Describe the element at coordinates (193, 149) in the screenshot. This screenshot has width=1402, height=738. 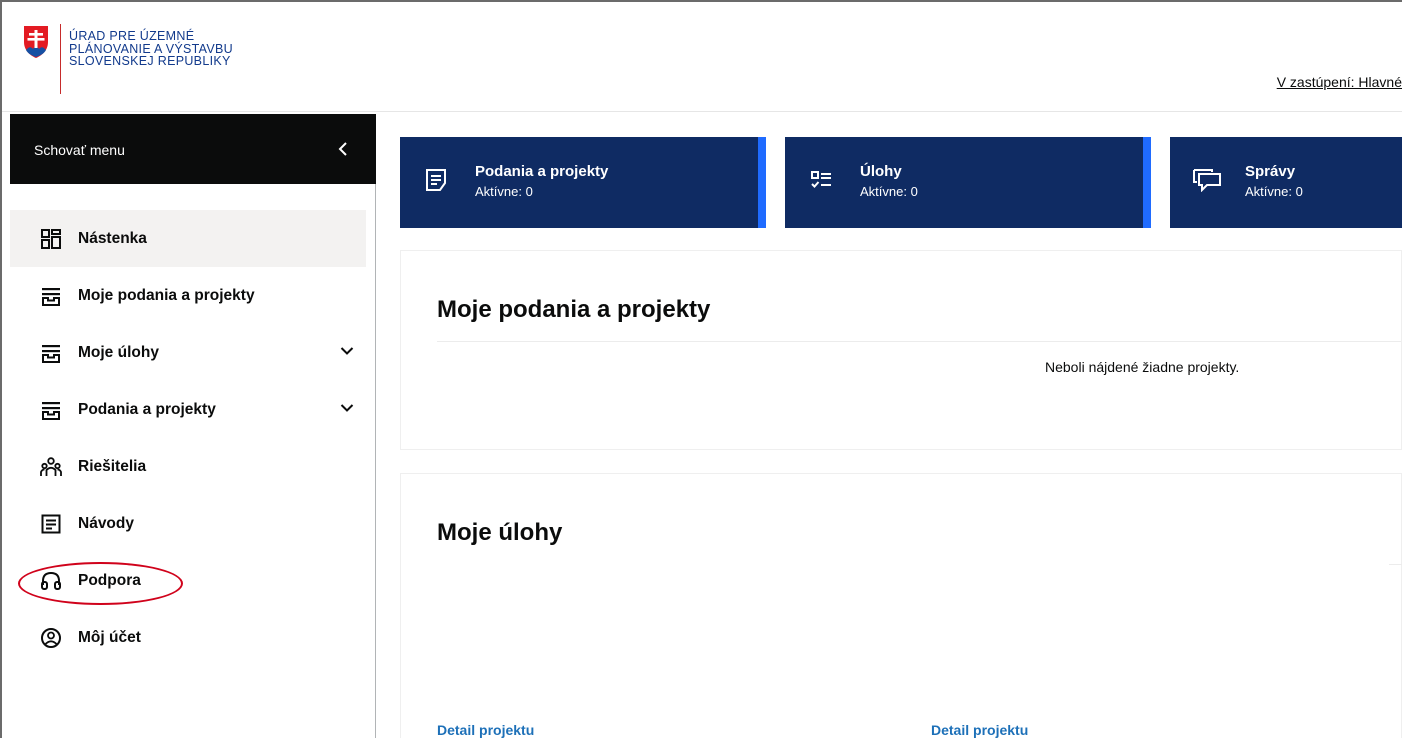
I see `hide-menu-bar: Schovať menu` at that location.